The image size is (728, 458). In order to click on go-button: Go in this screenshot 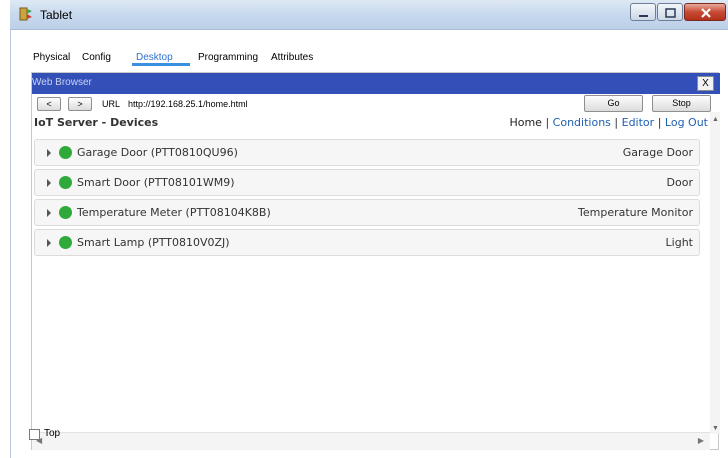, I will do `click(613, 103)`.